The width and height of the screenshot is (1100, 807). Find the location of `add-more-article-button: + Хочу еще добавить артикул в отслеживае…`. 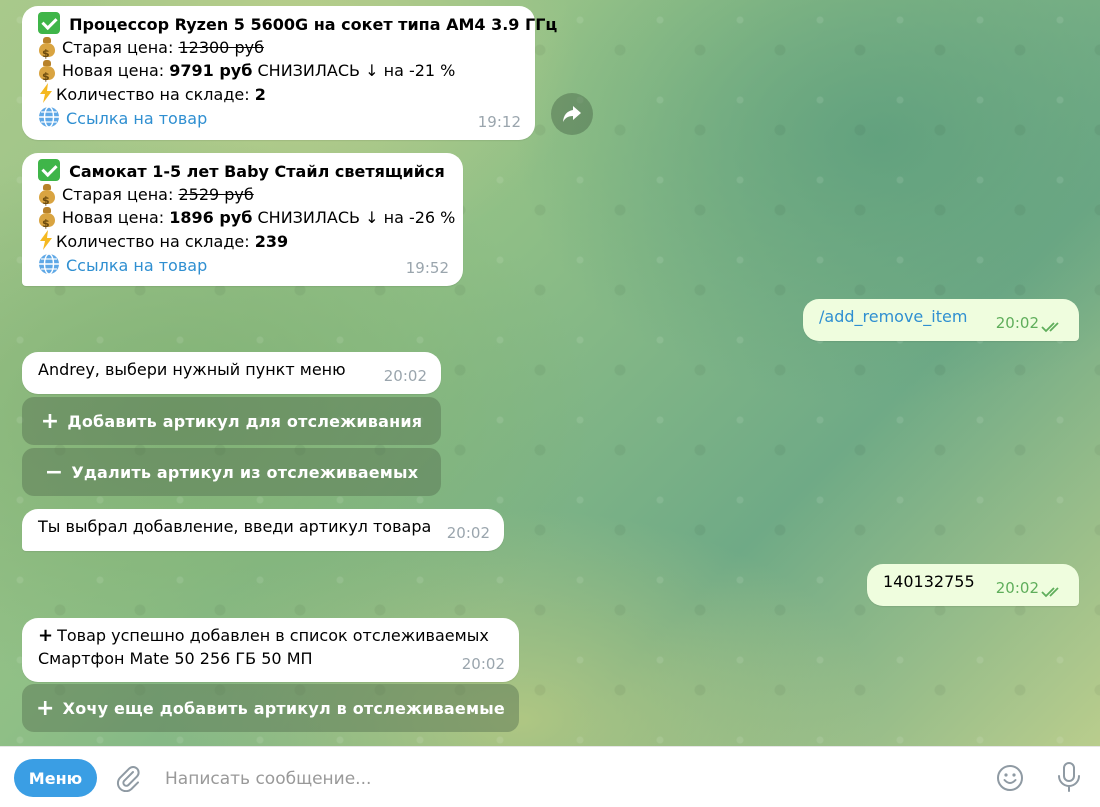

add-more-article-button: + Хочу еще добавить артикул в отслеживае… is located at coordinates (270, 708).